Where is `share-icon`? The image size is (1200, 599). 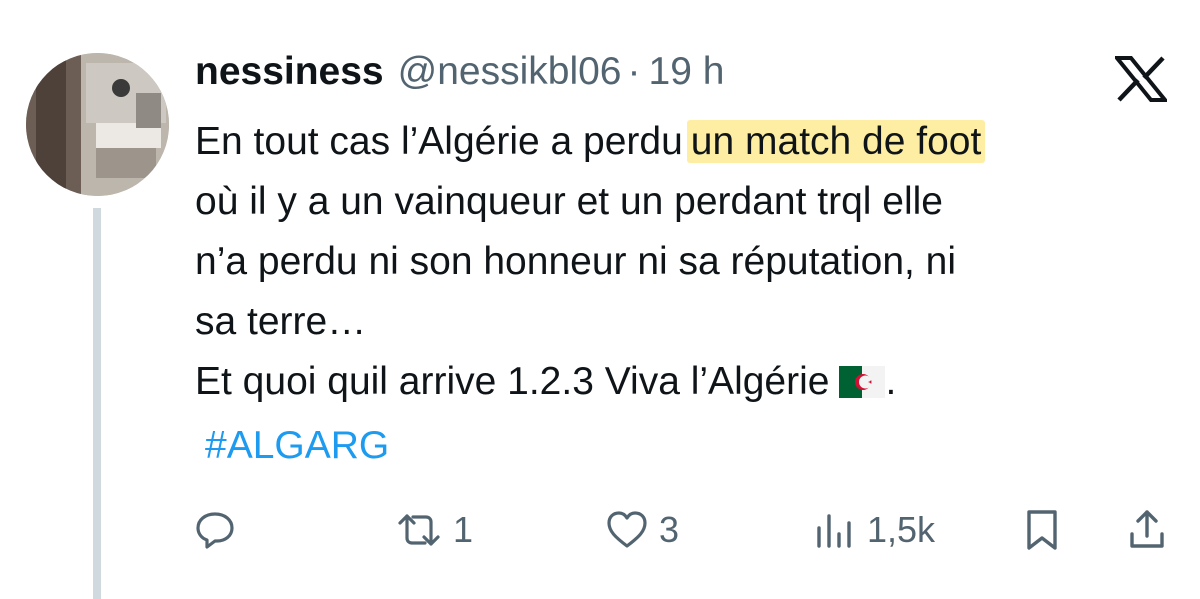
share-icon is located at coordinates (1147, 529).